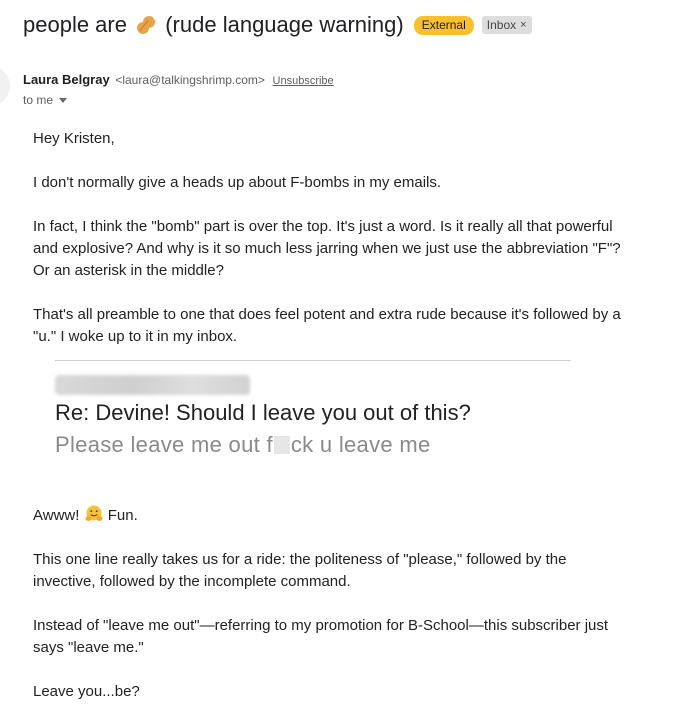 The height and width of the screenshot is (725, 674). Describe the element at coordinates (146, 25) in the screenshot. I see `peanut-icon` at that location.